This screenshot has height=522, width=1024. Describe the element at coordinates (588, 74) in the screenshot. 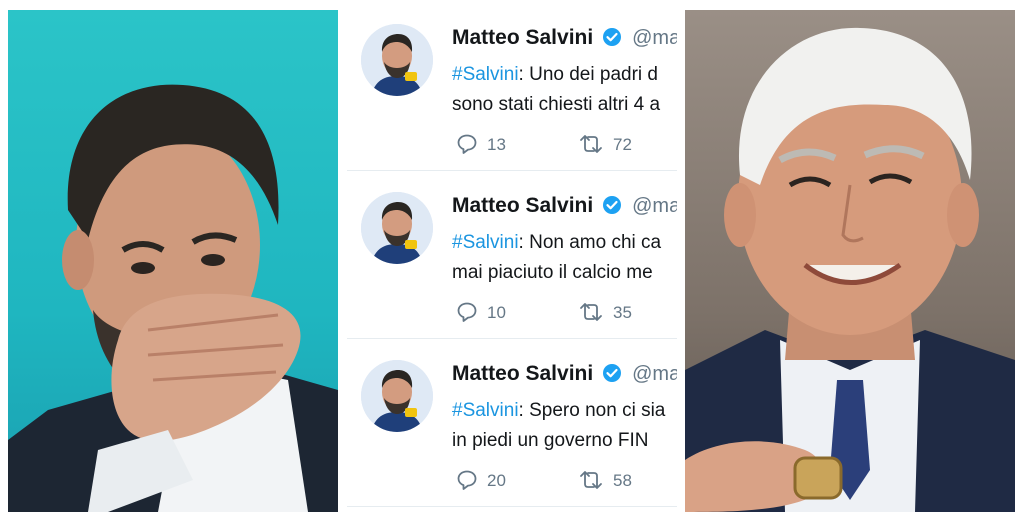

I see `tweet-text-line1: : Uno dei padri d` at that location.